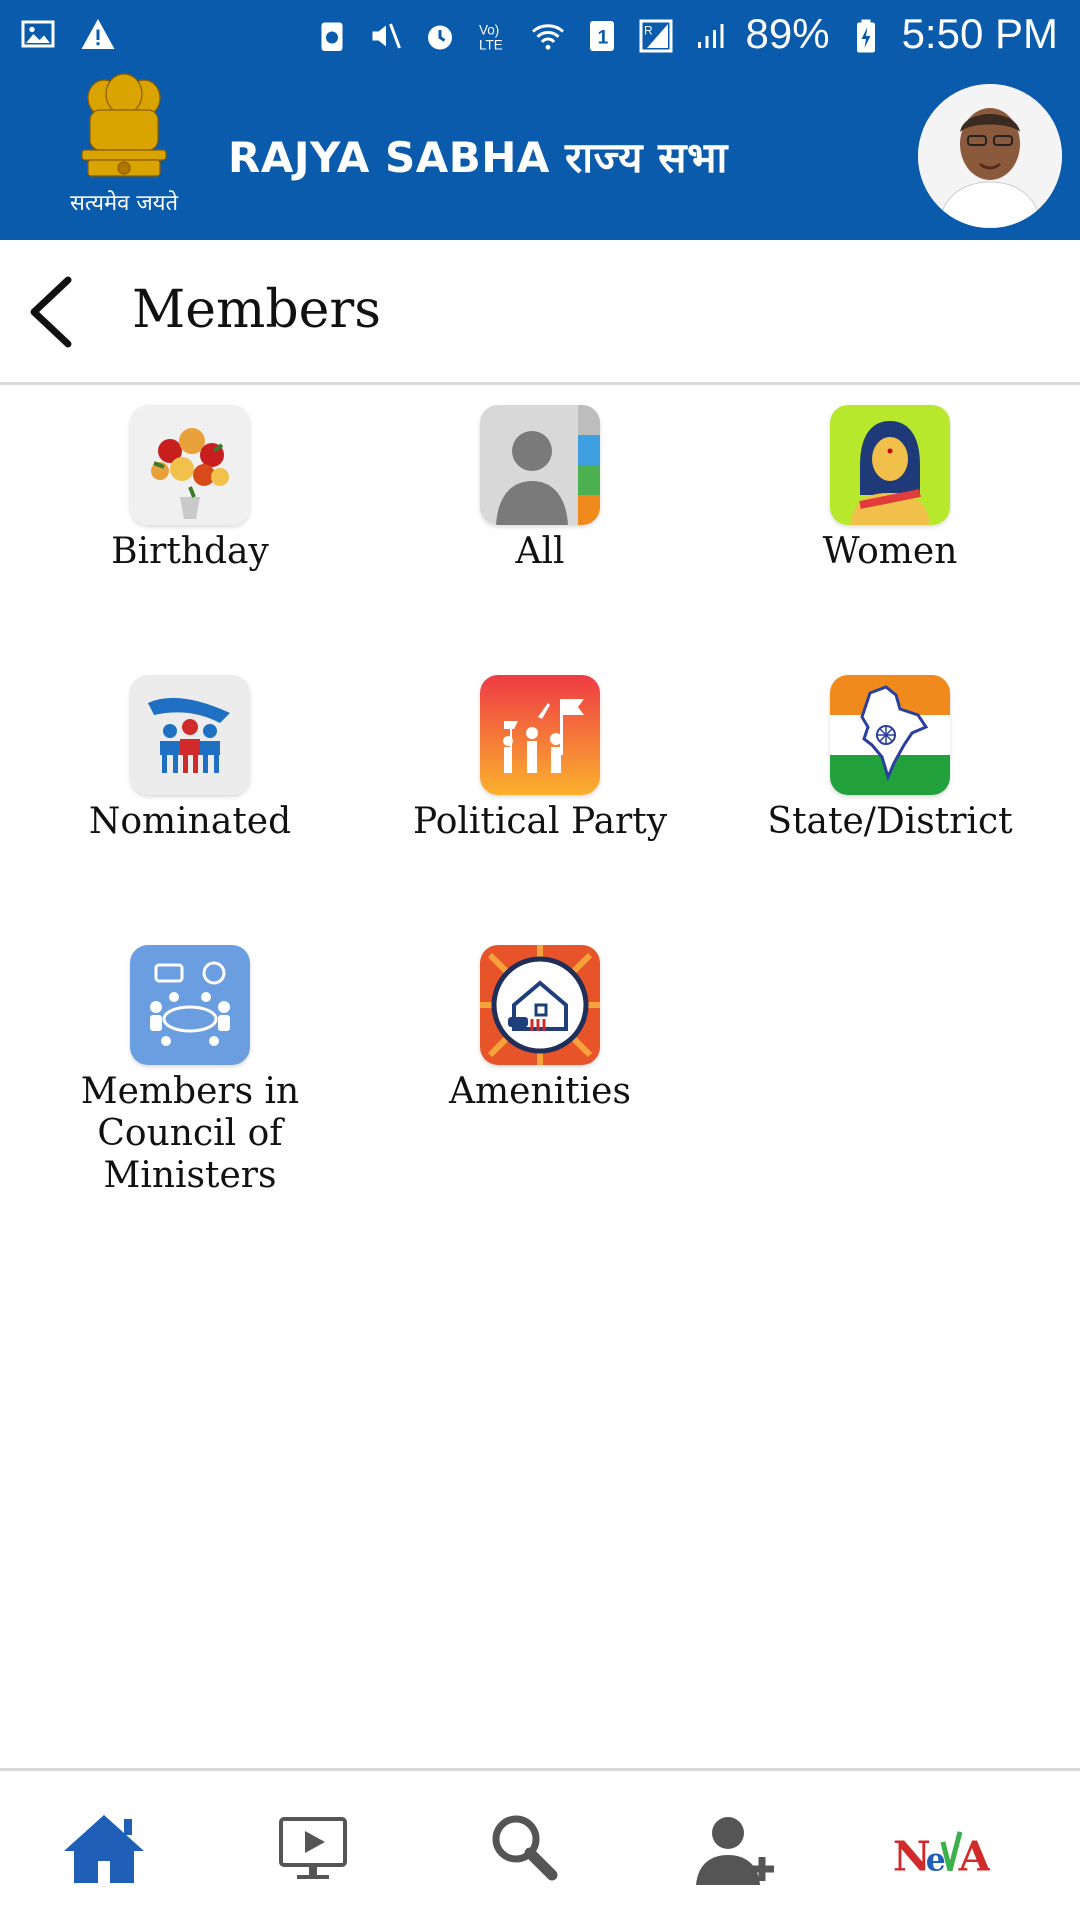 The height and width of the screenshot is (1923, 1080). Describe the element at coordinates (190, 465) in the screenshot. I see `flower-bouquet-icon` at that location.